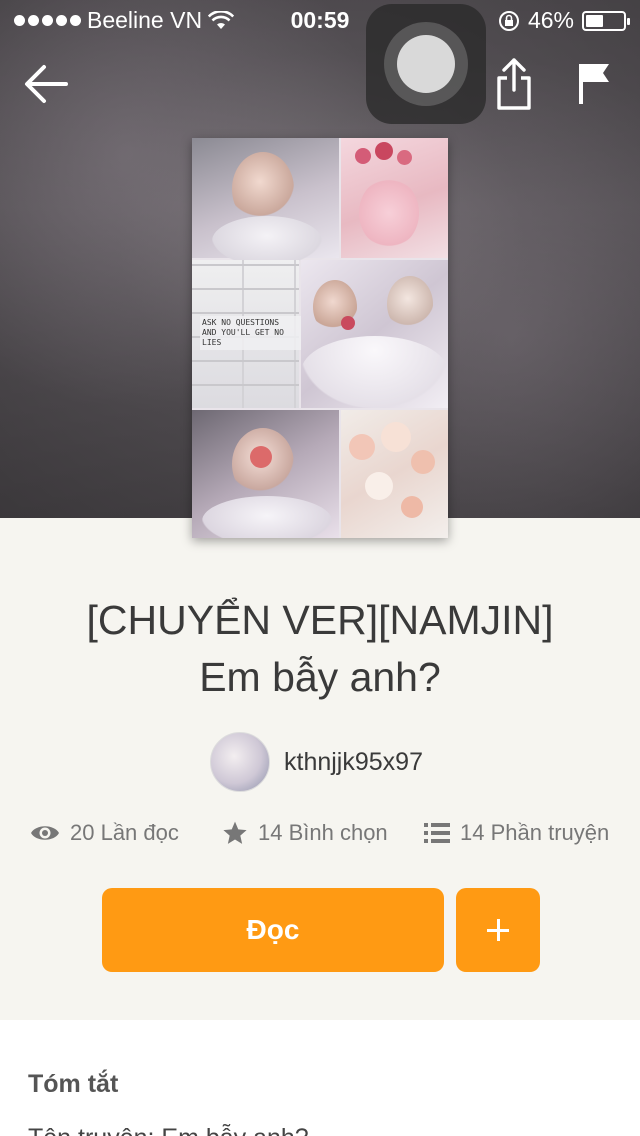 This screenshot has width=640, height=1136. I want to click on share-icon, so click(514, 84).